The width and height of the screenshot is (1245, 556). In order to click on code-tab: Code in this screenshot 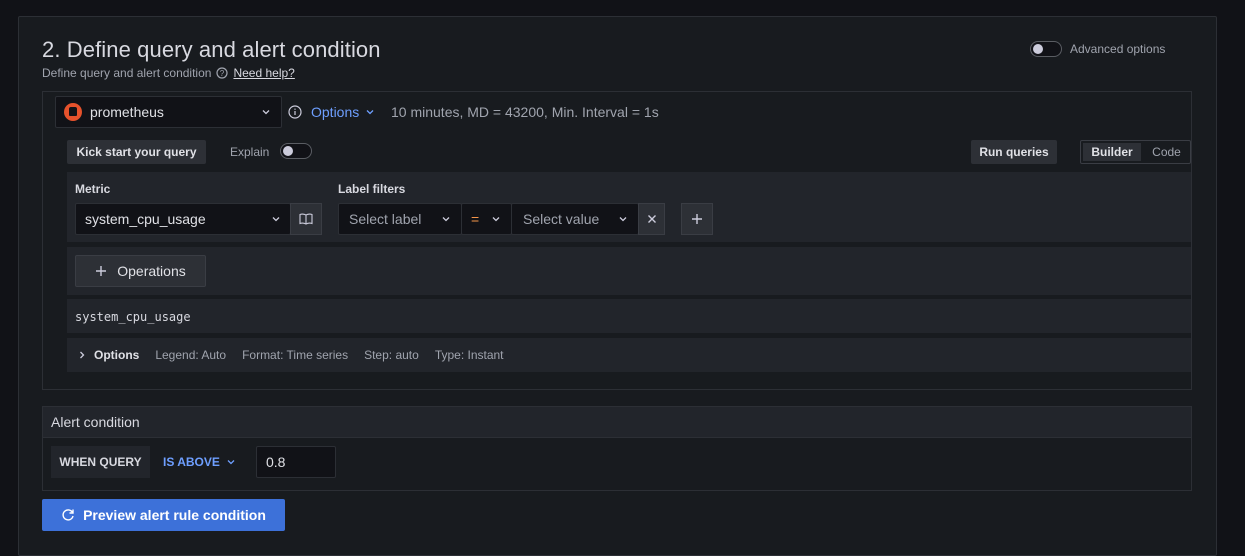, I will do `click(1166, 152)`.